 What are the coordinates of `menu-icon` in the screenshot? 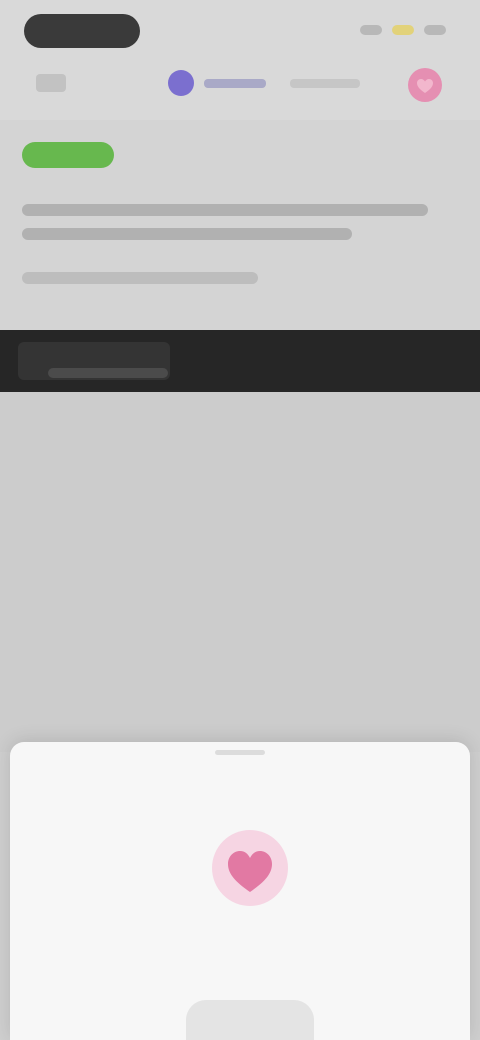 It's located at (51, 83).